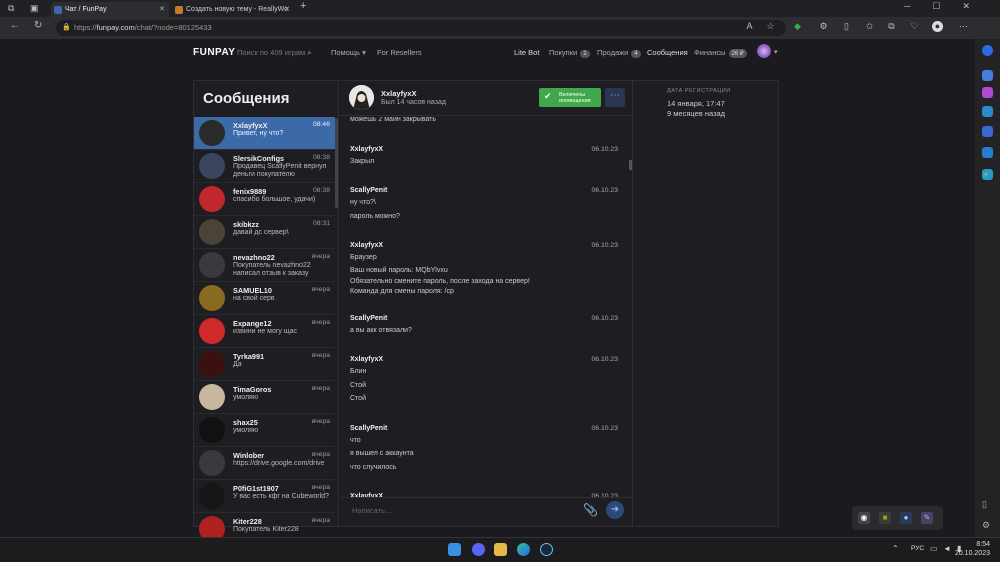 The image size is (1000, 562). What do you see at coordinates (846, 26) in the screenshot?
I see `split-screen-icon: ▯` at bounding box center [846, 26].